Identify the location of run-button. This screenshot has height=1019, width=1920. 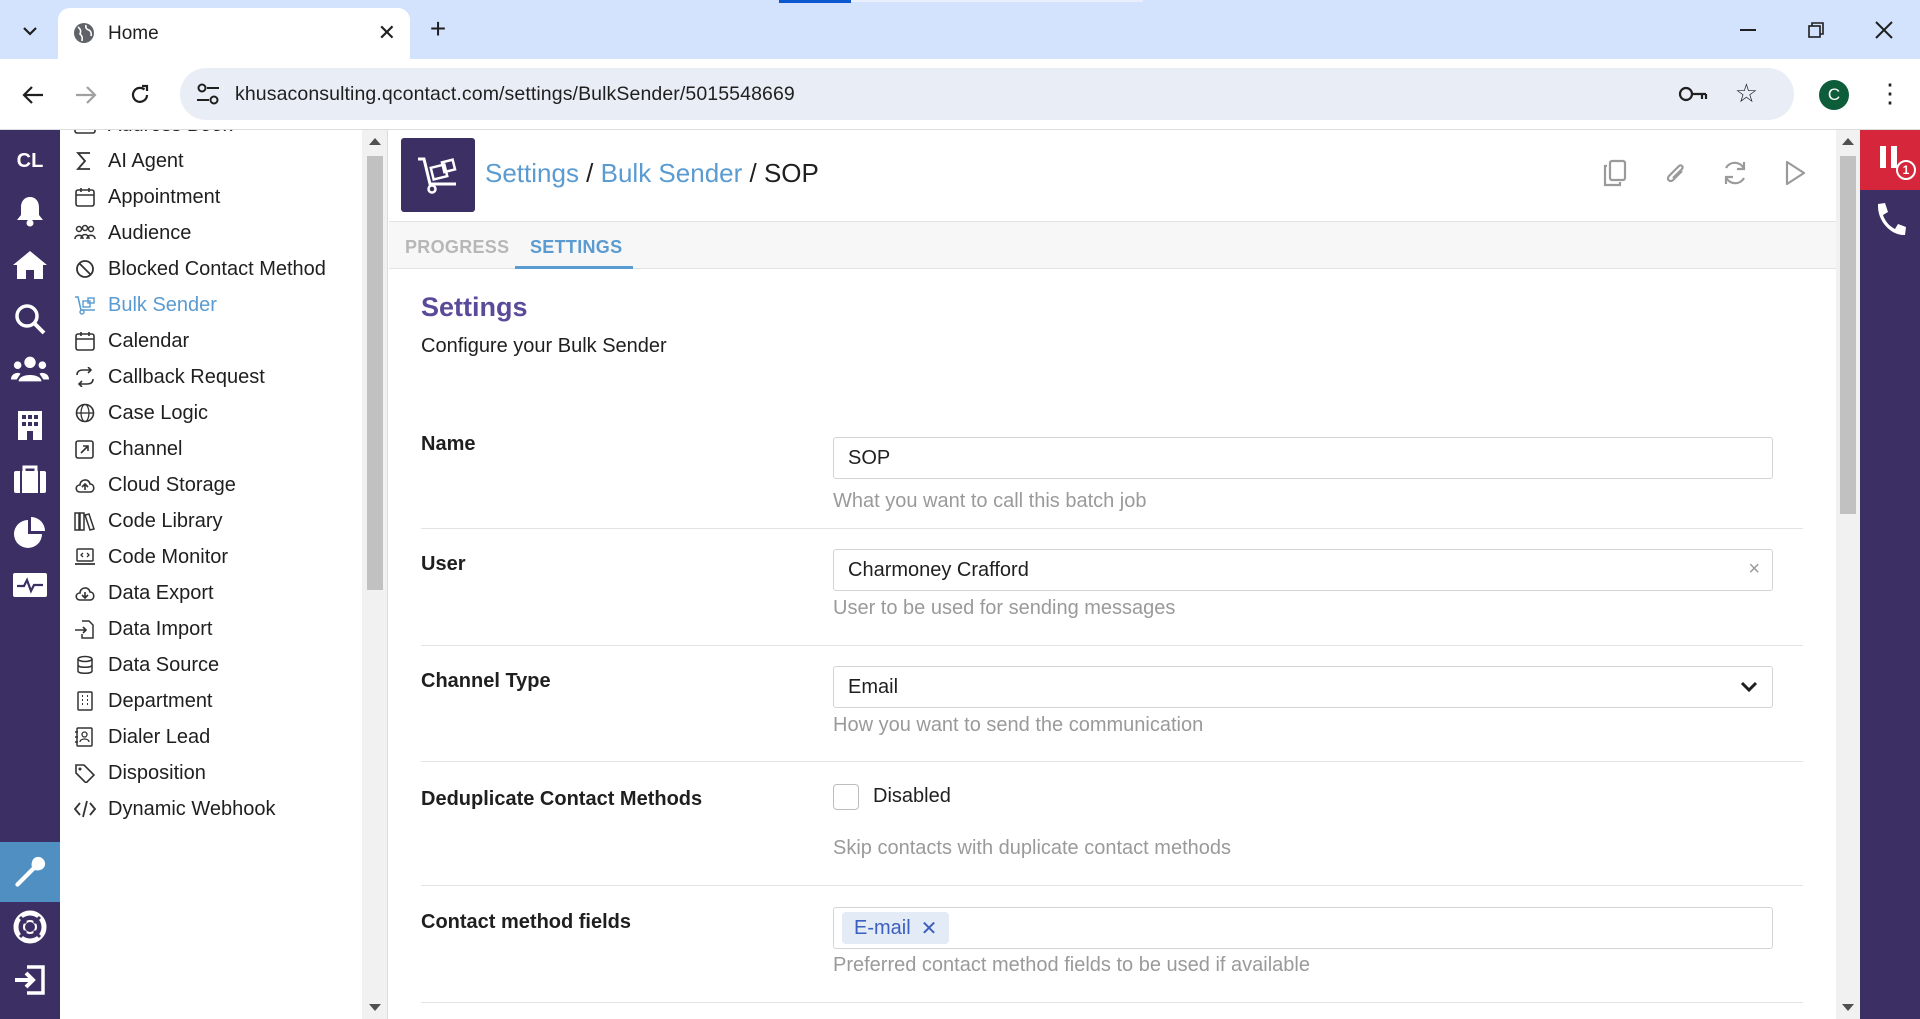
(1795, 173).